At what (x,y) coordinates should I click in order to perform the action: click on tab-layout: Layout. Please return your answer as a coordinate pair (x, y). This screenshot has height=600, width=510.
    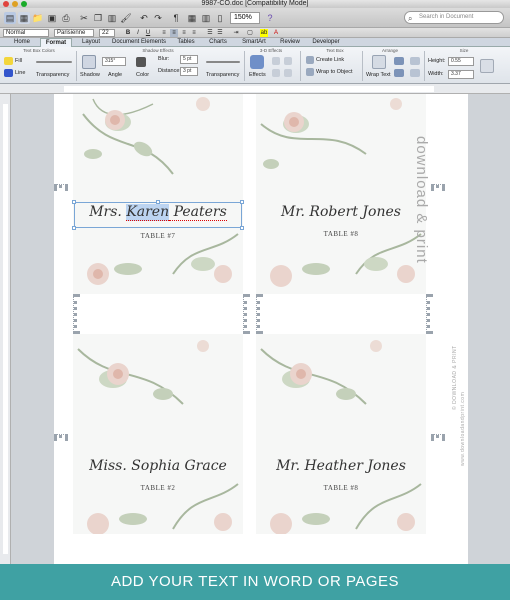
    Looking at the image, I should click on (91, 42).